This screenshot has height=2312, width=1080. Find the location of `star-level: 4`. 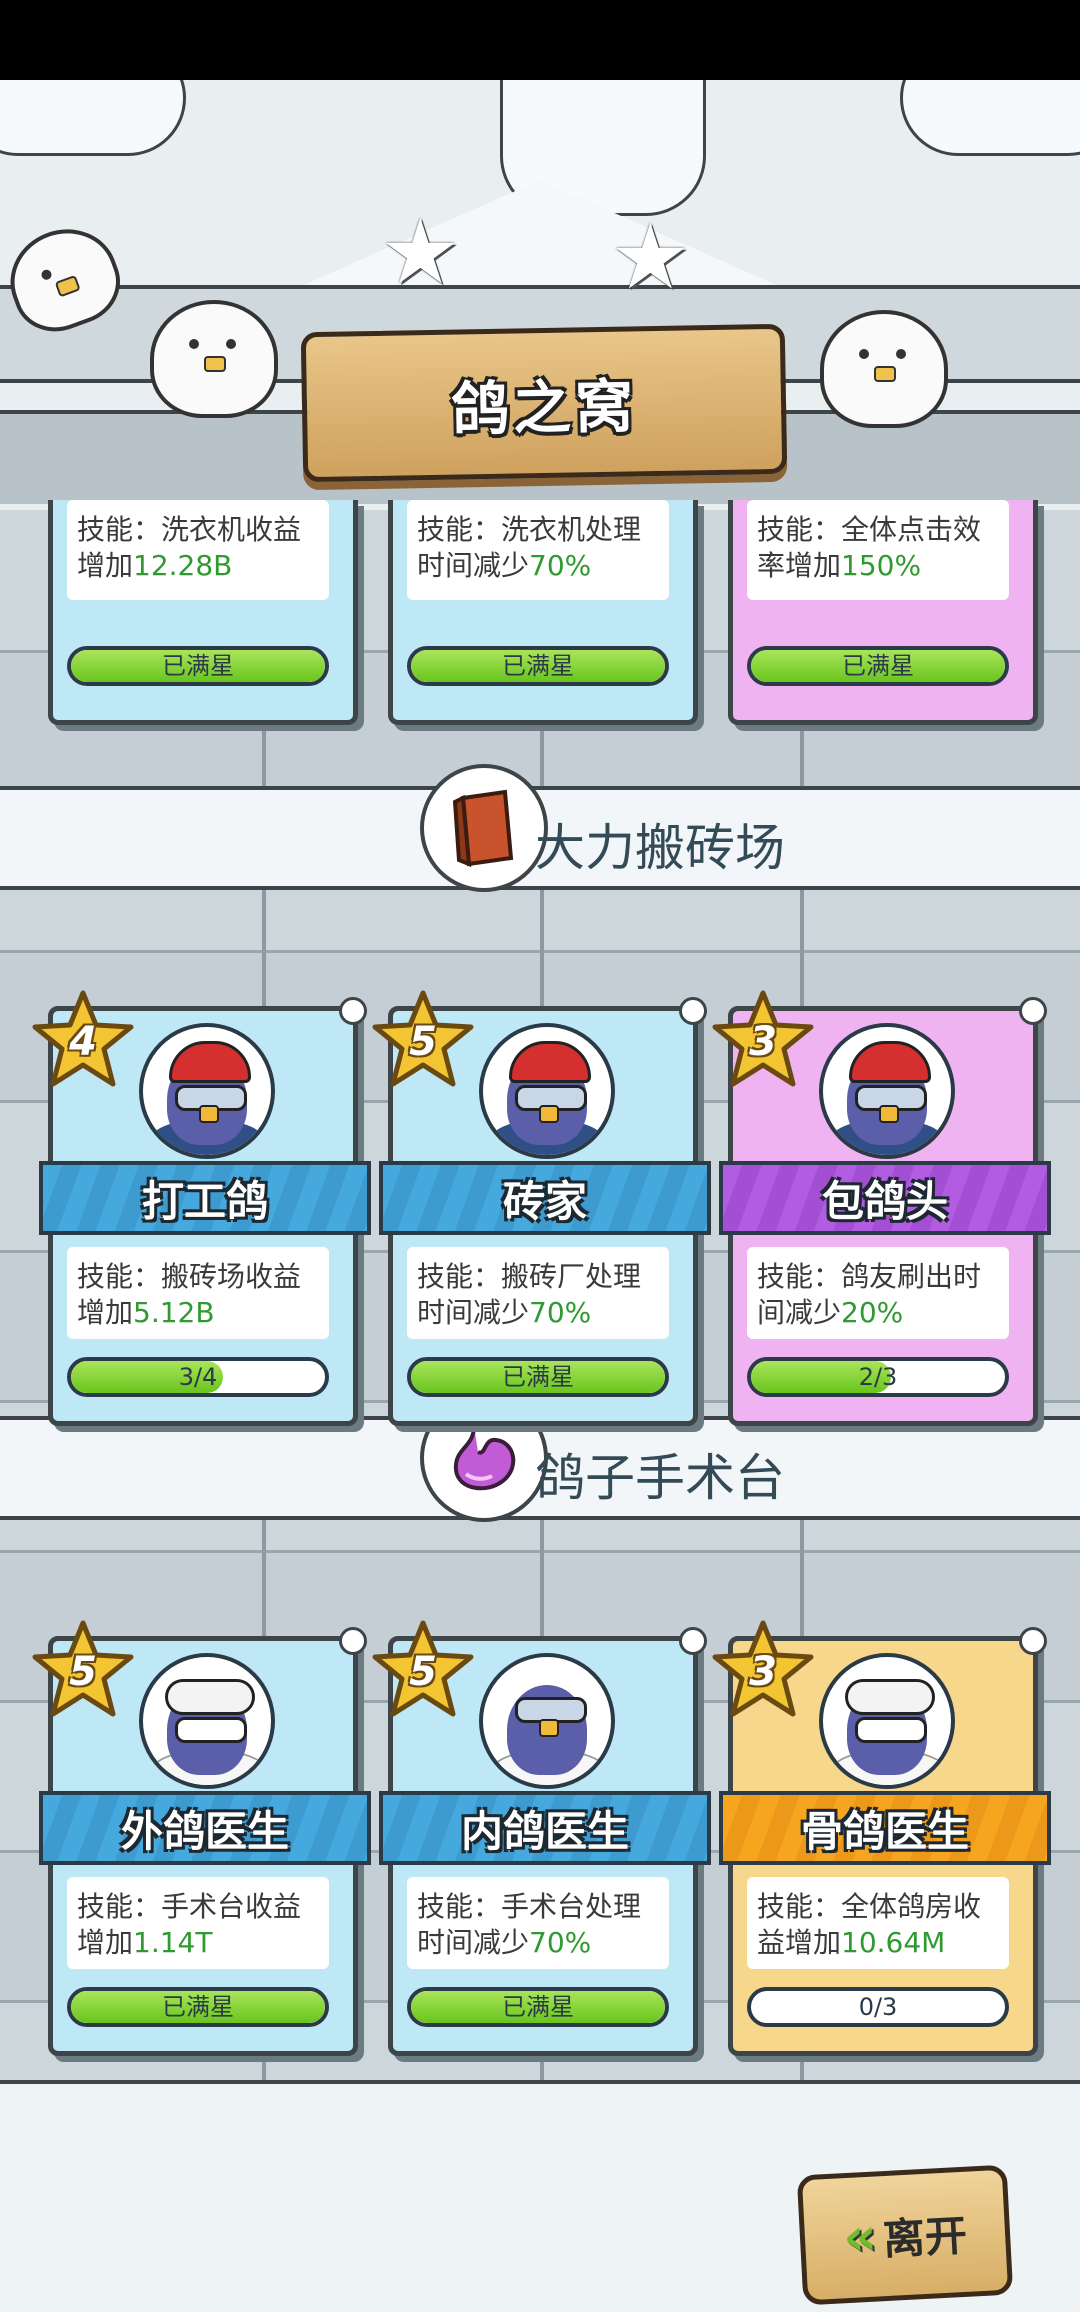

star-level: 4 is located at coordinates (83, 1042).